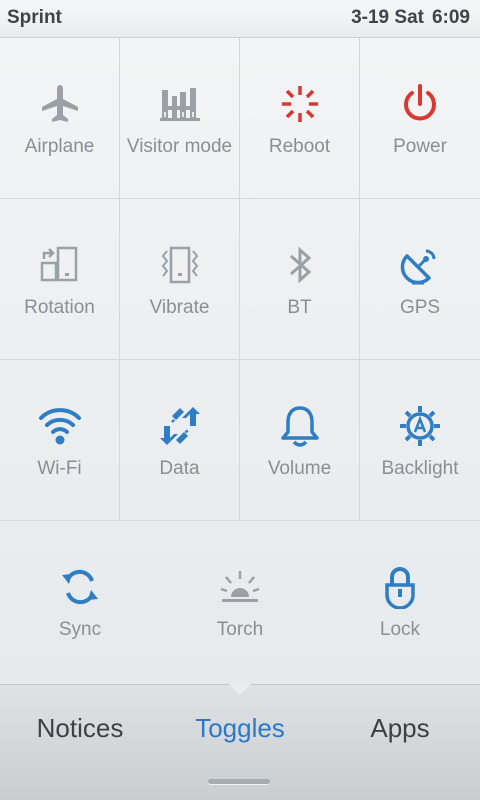 The image size is (480, 800). What do you see at coordinates (239, 781) in the screenshot?
I see `drag-handle` at bounding box center [239, 781].